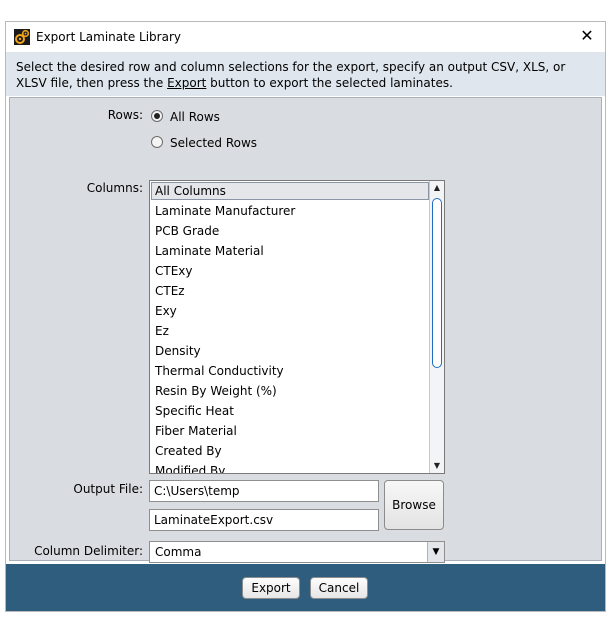  I want to click on list-item: CTEz, so click(170, 291).